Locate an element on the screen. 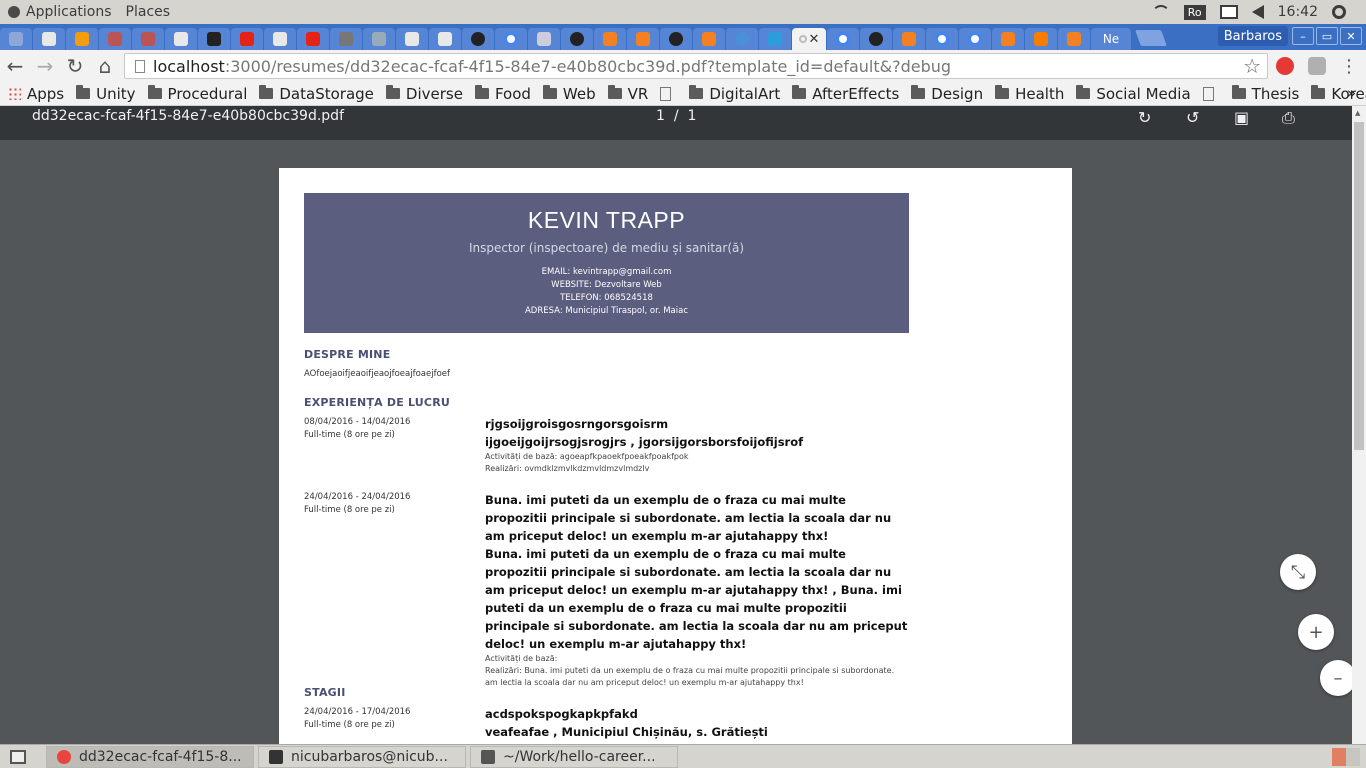  profile-button: Barbaros is located at coordinates (1252, 36).